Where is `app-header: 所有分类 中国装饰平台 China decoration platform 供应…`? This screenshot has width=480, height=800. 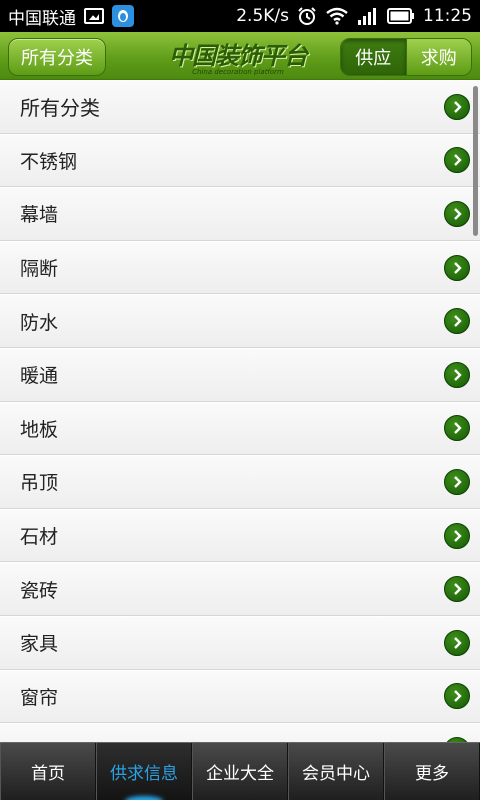
app-header: 所有分类 中国装饰平台 China decoration platform 供应… is located at coordinates (240, 56).